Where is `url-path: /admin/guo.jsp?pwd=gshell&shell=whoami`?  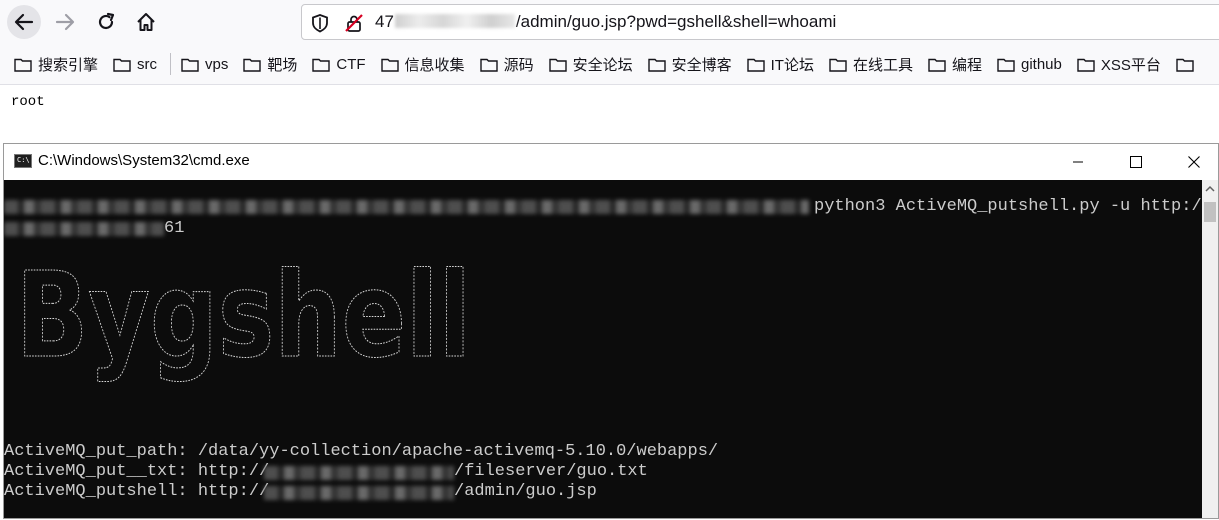 url-path: /admin/guo.jsp?pwd=gshell&shell=whoami is located at coordinates (676, 21).